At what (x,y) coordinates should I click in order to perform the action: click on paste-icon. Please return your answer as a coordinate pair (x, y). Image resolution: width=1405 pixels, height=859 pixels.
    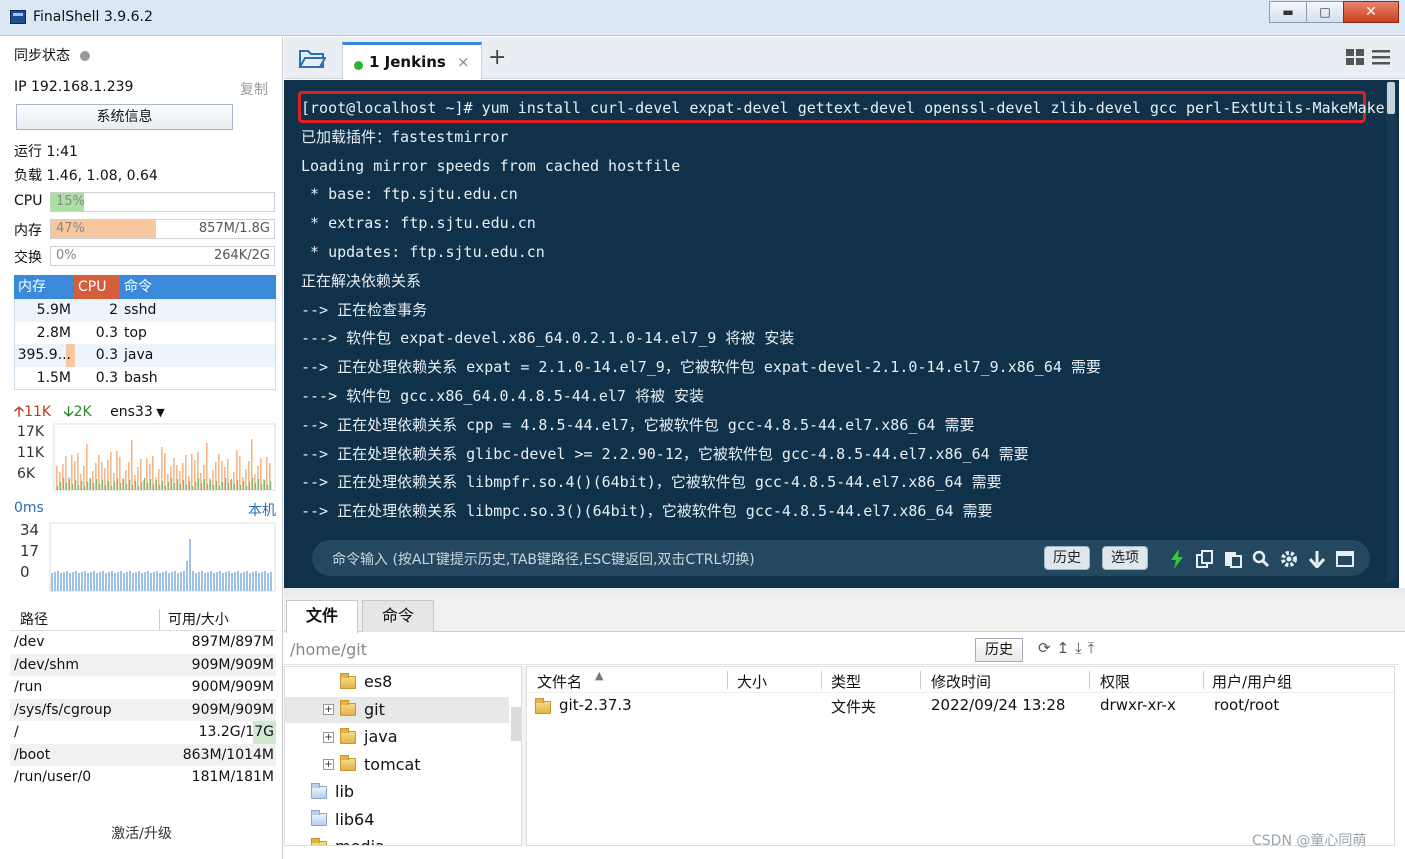
    Looking at the image, I should click on (1232, 558).